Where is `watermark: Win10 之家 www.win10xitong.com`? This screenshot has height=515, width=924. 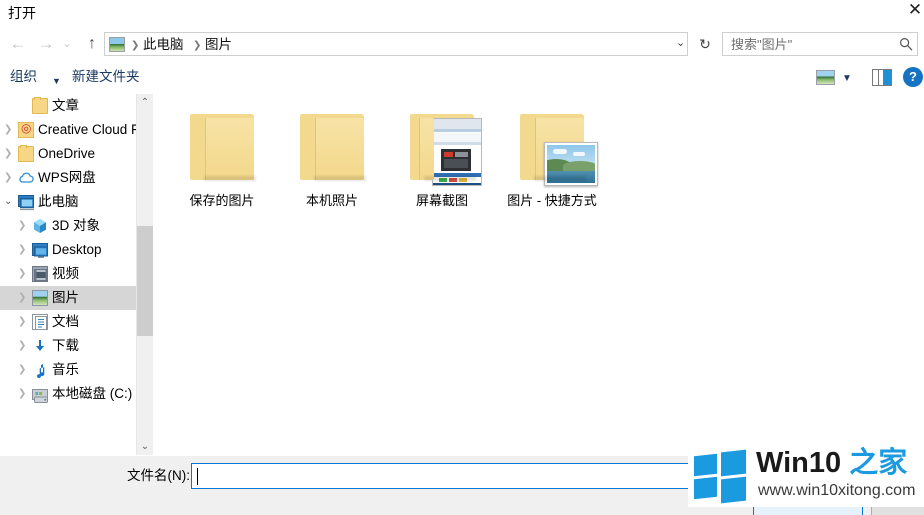
watermark: Win10 之家 www.win10xitong.com is located at coordinates (806, 476).